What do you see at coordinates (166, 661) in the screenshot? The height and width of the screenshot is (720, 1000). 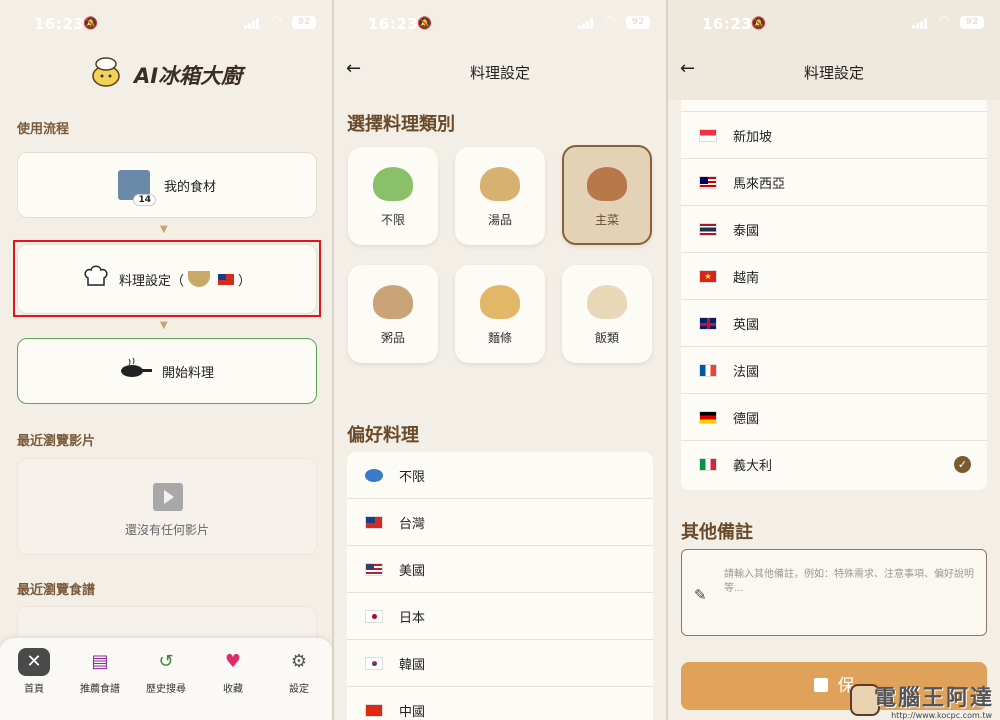 I see `history-icon: ↺` at bounding box center [166, 661].